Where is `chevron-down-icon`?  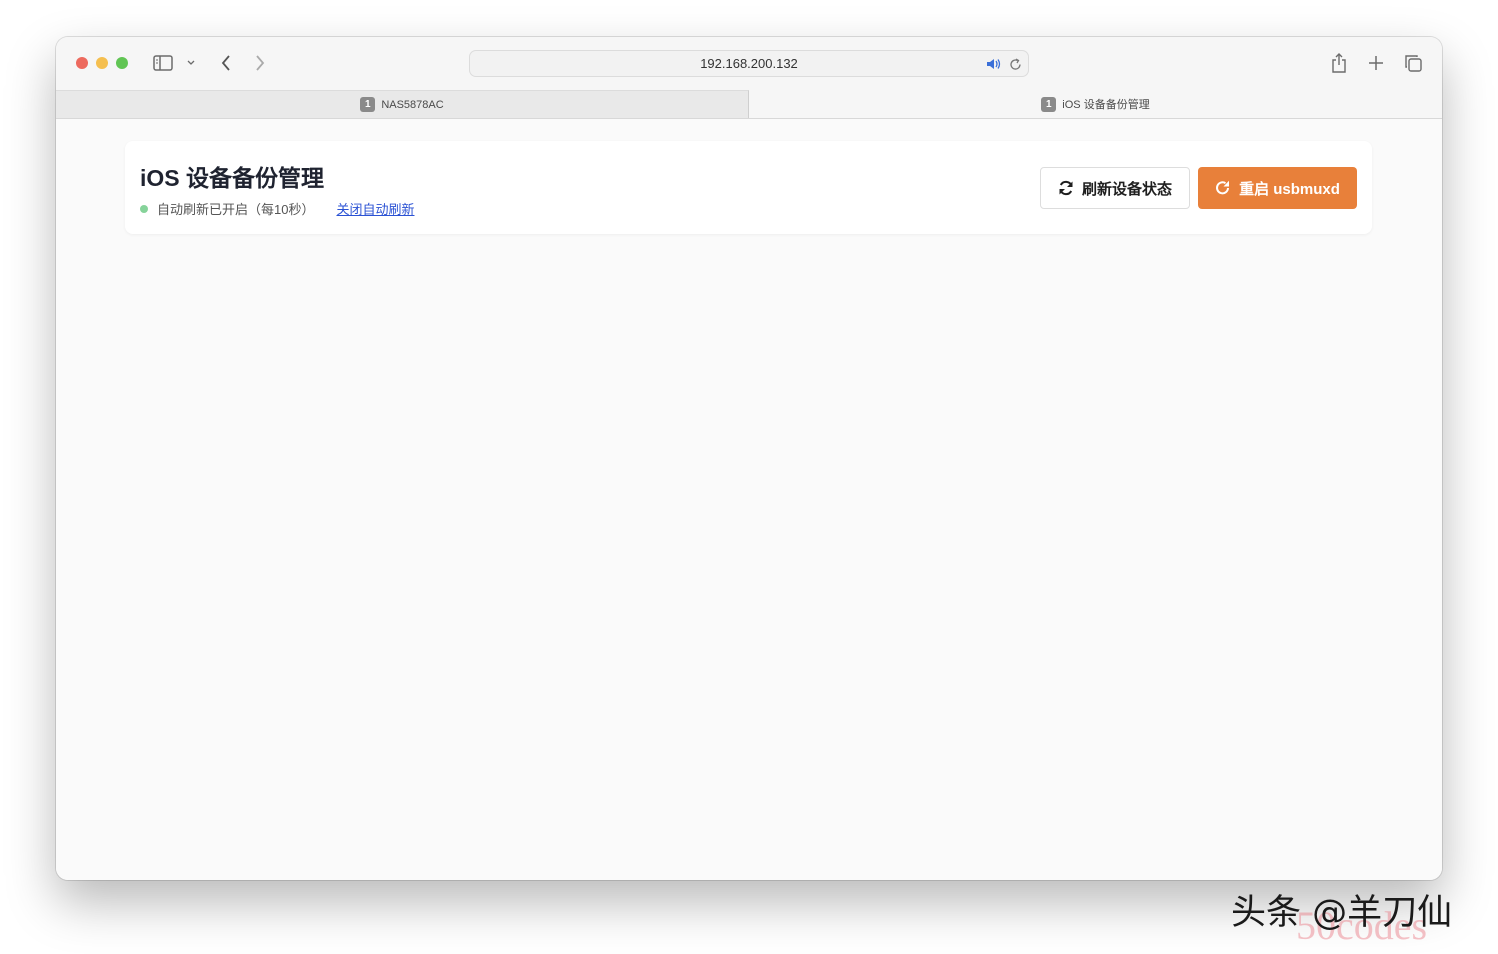 chevron-down-icon is located at coordinates (191, 63).